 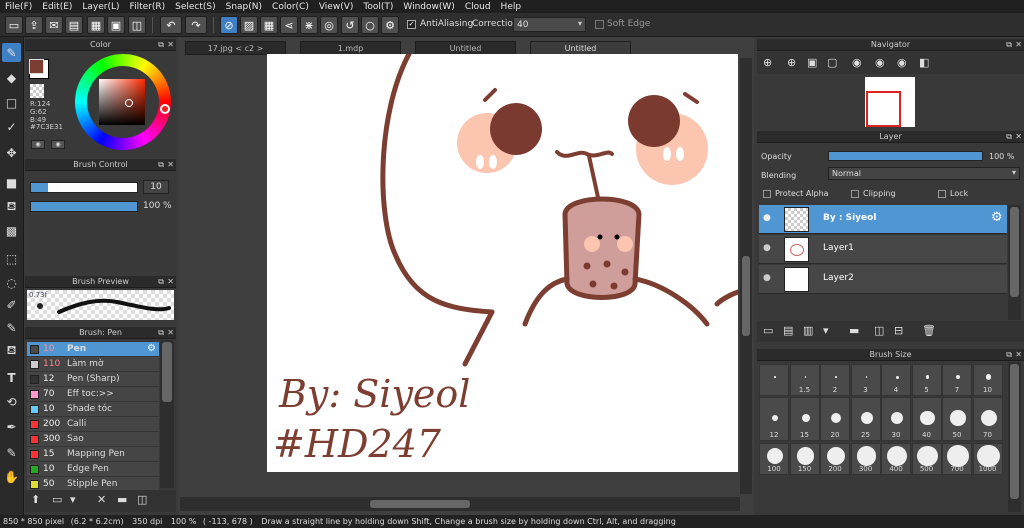 I want to click on tab-untitled-1: Untitled, so click(x=465, y=48).